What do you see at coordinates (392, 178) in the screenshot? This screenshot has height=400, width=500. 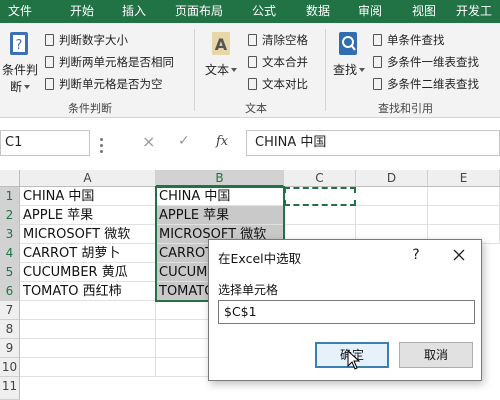 I see `column-header-d: D` at bounding box center [392, 178].